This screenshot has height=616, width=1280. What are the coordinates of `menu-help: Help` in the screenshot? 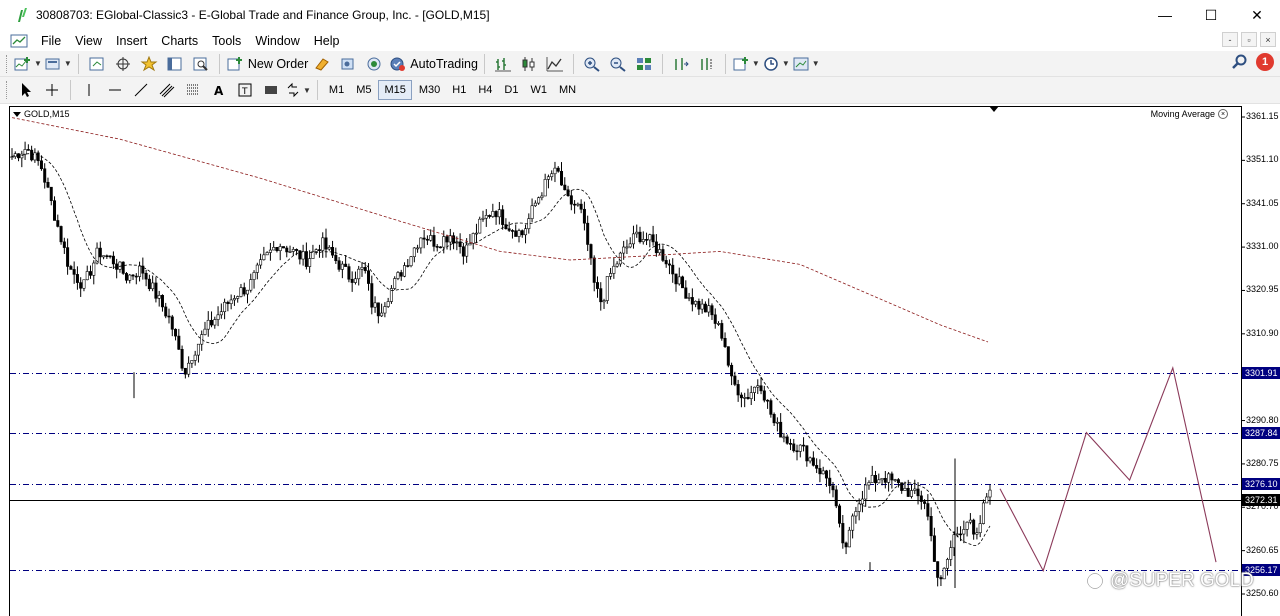 It's located at (327, 41).